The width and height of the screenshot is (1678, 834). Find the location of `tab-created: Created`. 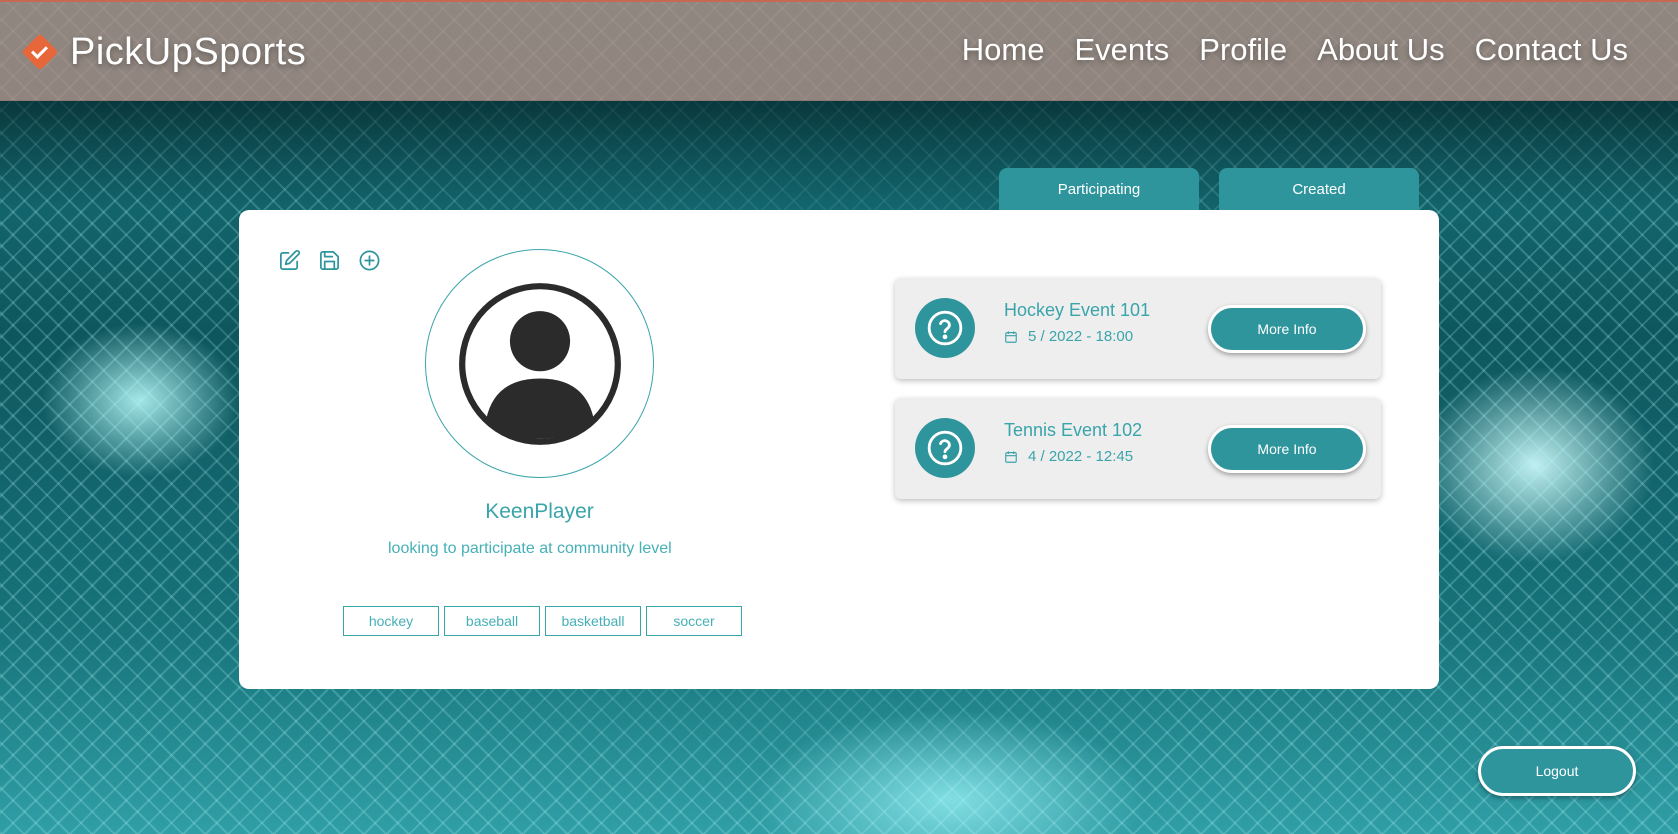

tab-created: Created is located at coordinates (1319, 189).